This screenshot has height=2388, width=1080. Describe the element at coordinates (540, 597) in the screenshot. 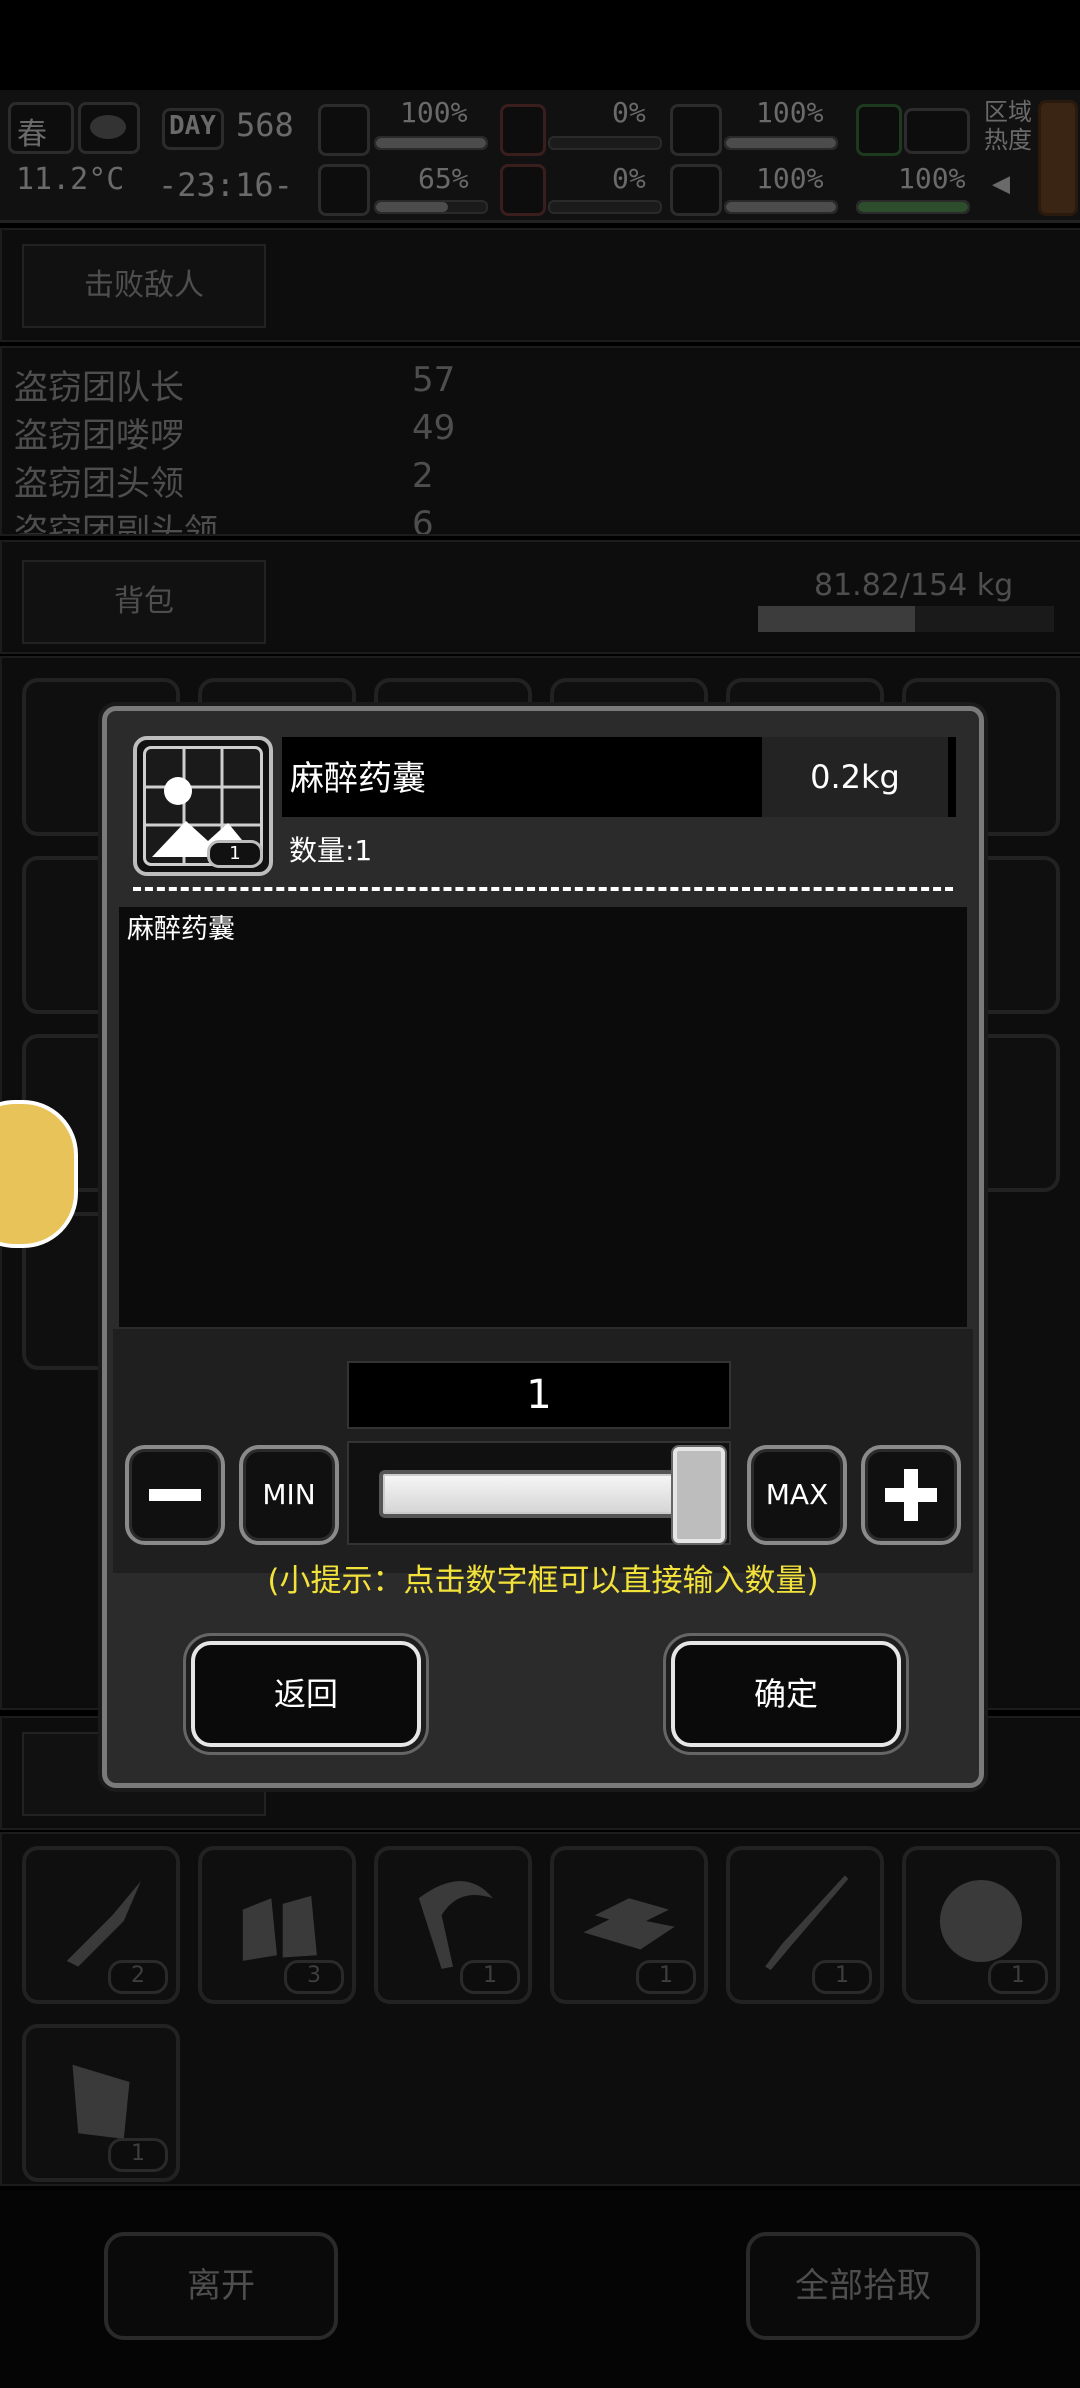

I see `backpack-tab-bar: 背包 81.82/154 kg` at that location.